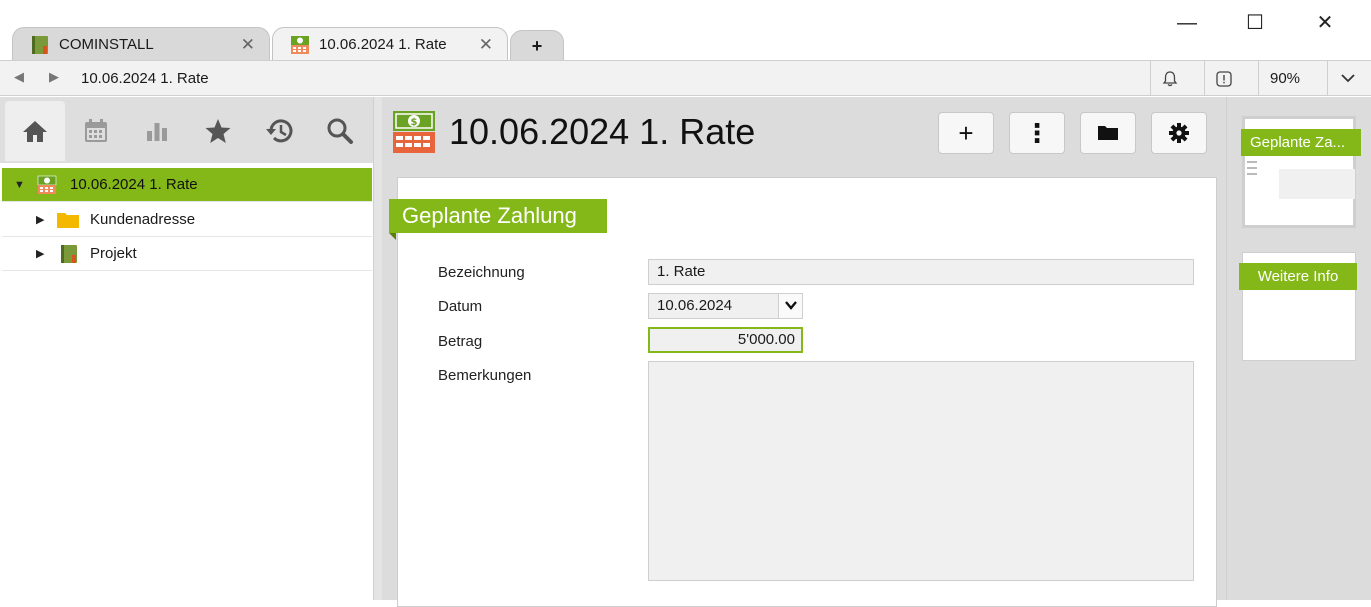  I want to click on statistics-button, so click(157, 131).